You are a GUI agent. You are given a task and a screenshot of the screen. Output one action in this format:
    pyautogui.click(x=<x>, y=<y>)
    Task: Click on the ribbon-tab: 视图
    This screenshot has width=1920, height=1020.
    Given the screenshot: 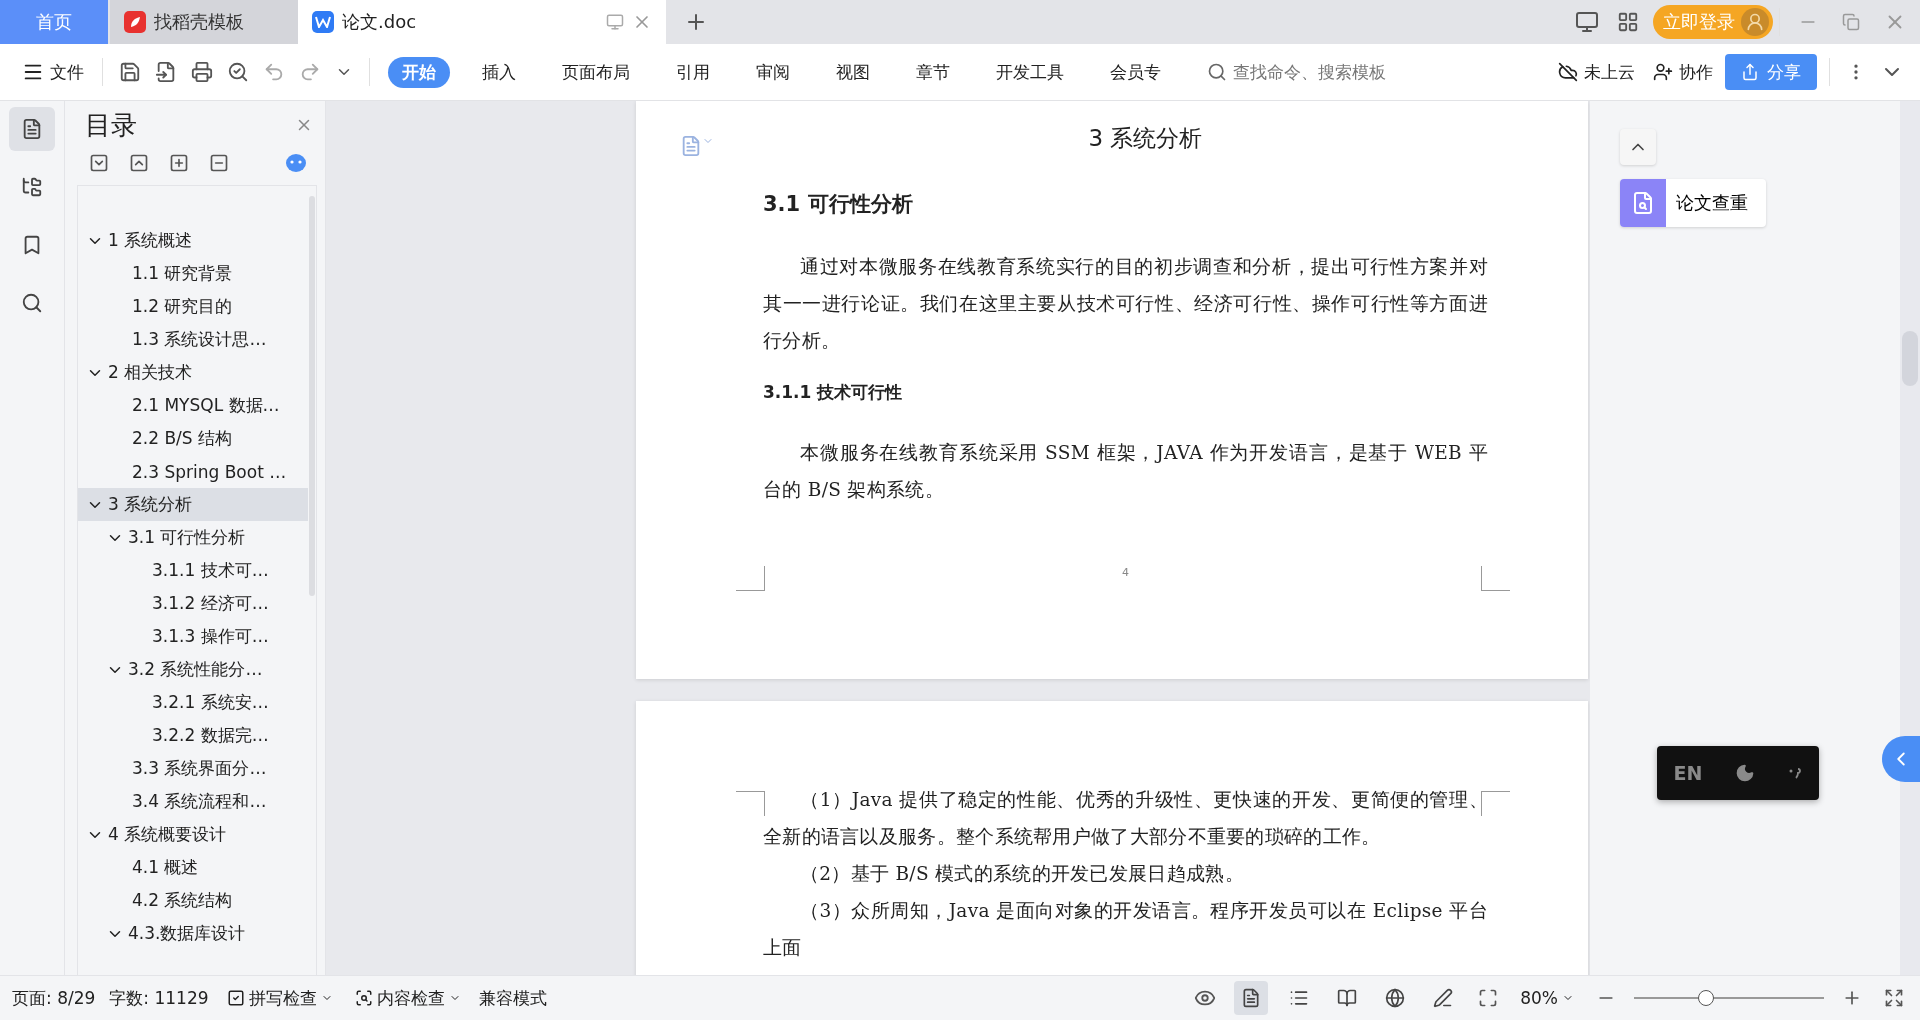 What is the action you would take?
    pyautogui.click(x=853, y=72)
    